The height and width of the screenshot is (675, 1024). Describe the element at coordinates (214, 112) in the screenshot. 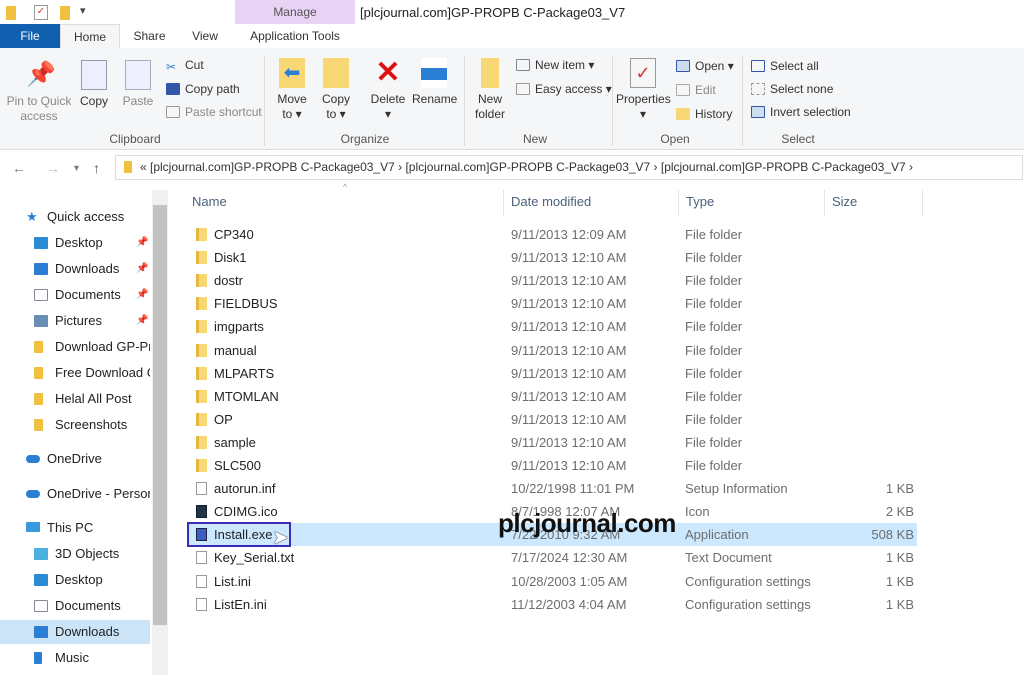

I see `paste-shortcut-button: Paste shortcut` at that location.